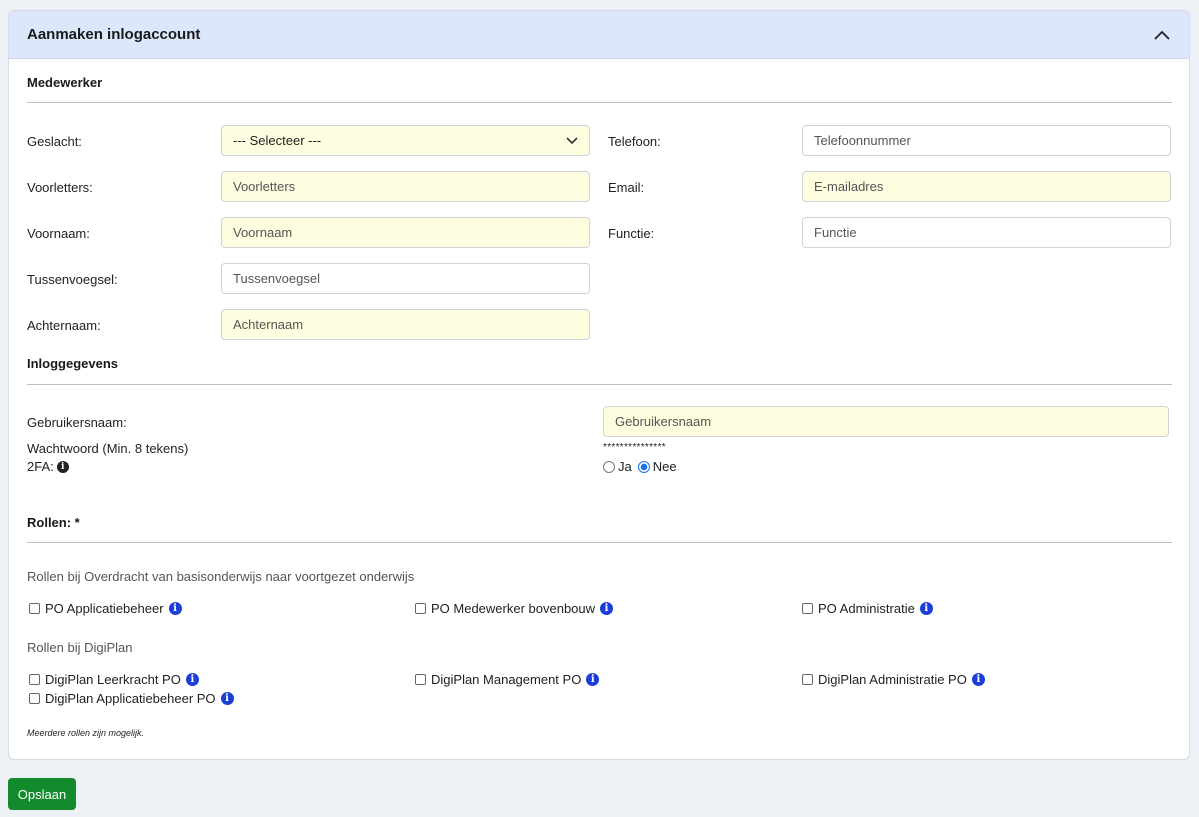 This screenshot has width=1199, height=817. I want to click on role-digiplan-management-po: DigiPlan Management PO i, so click(507, 679).